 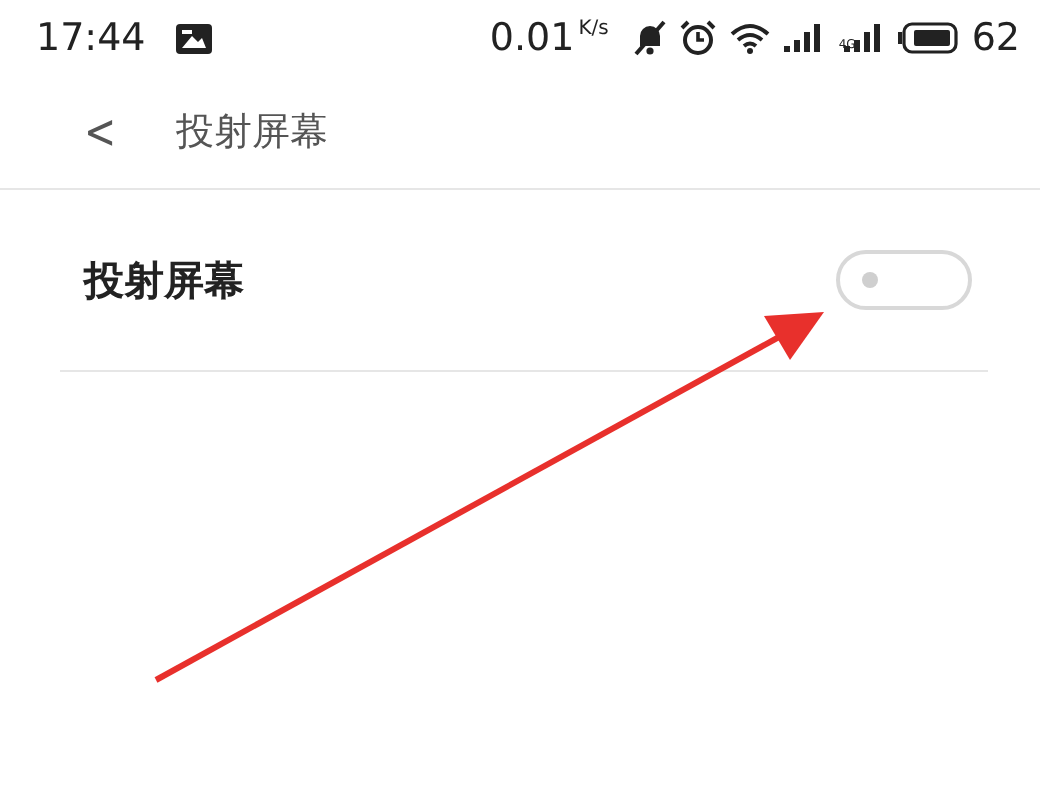 What do you see at coordinates (750, 38) in the screenshot?
I see `wifi-icon` at bounding box center [750, 38].